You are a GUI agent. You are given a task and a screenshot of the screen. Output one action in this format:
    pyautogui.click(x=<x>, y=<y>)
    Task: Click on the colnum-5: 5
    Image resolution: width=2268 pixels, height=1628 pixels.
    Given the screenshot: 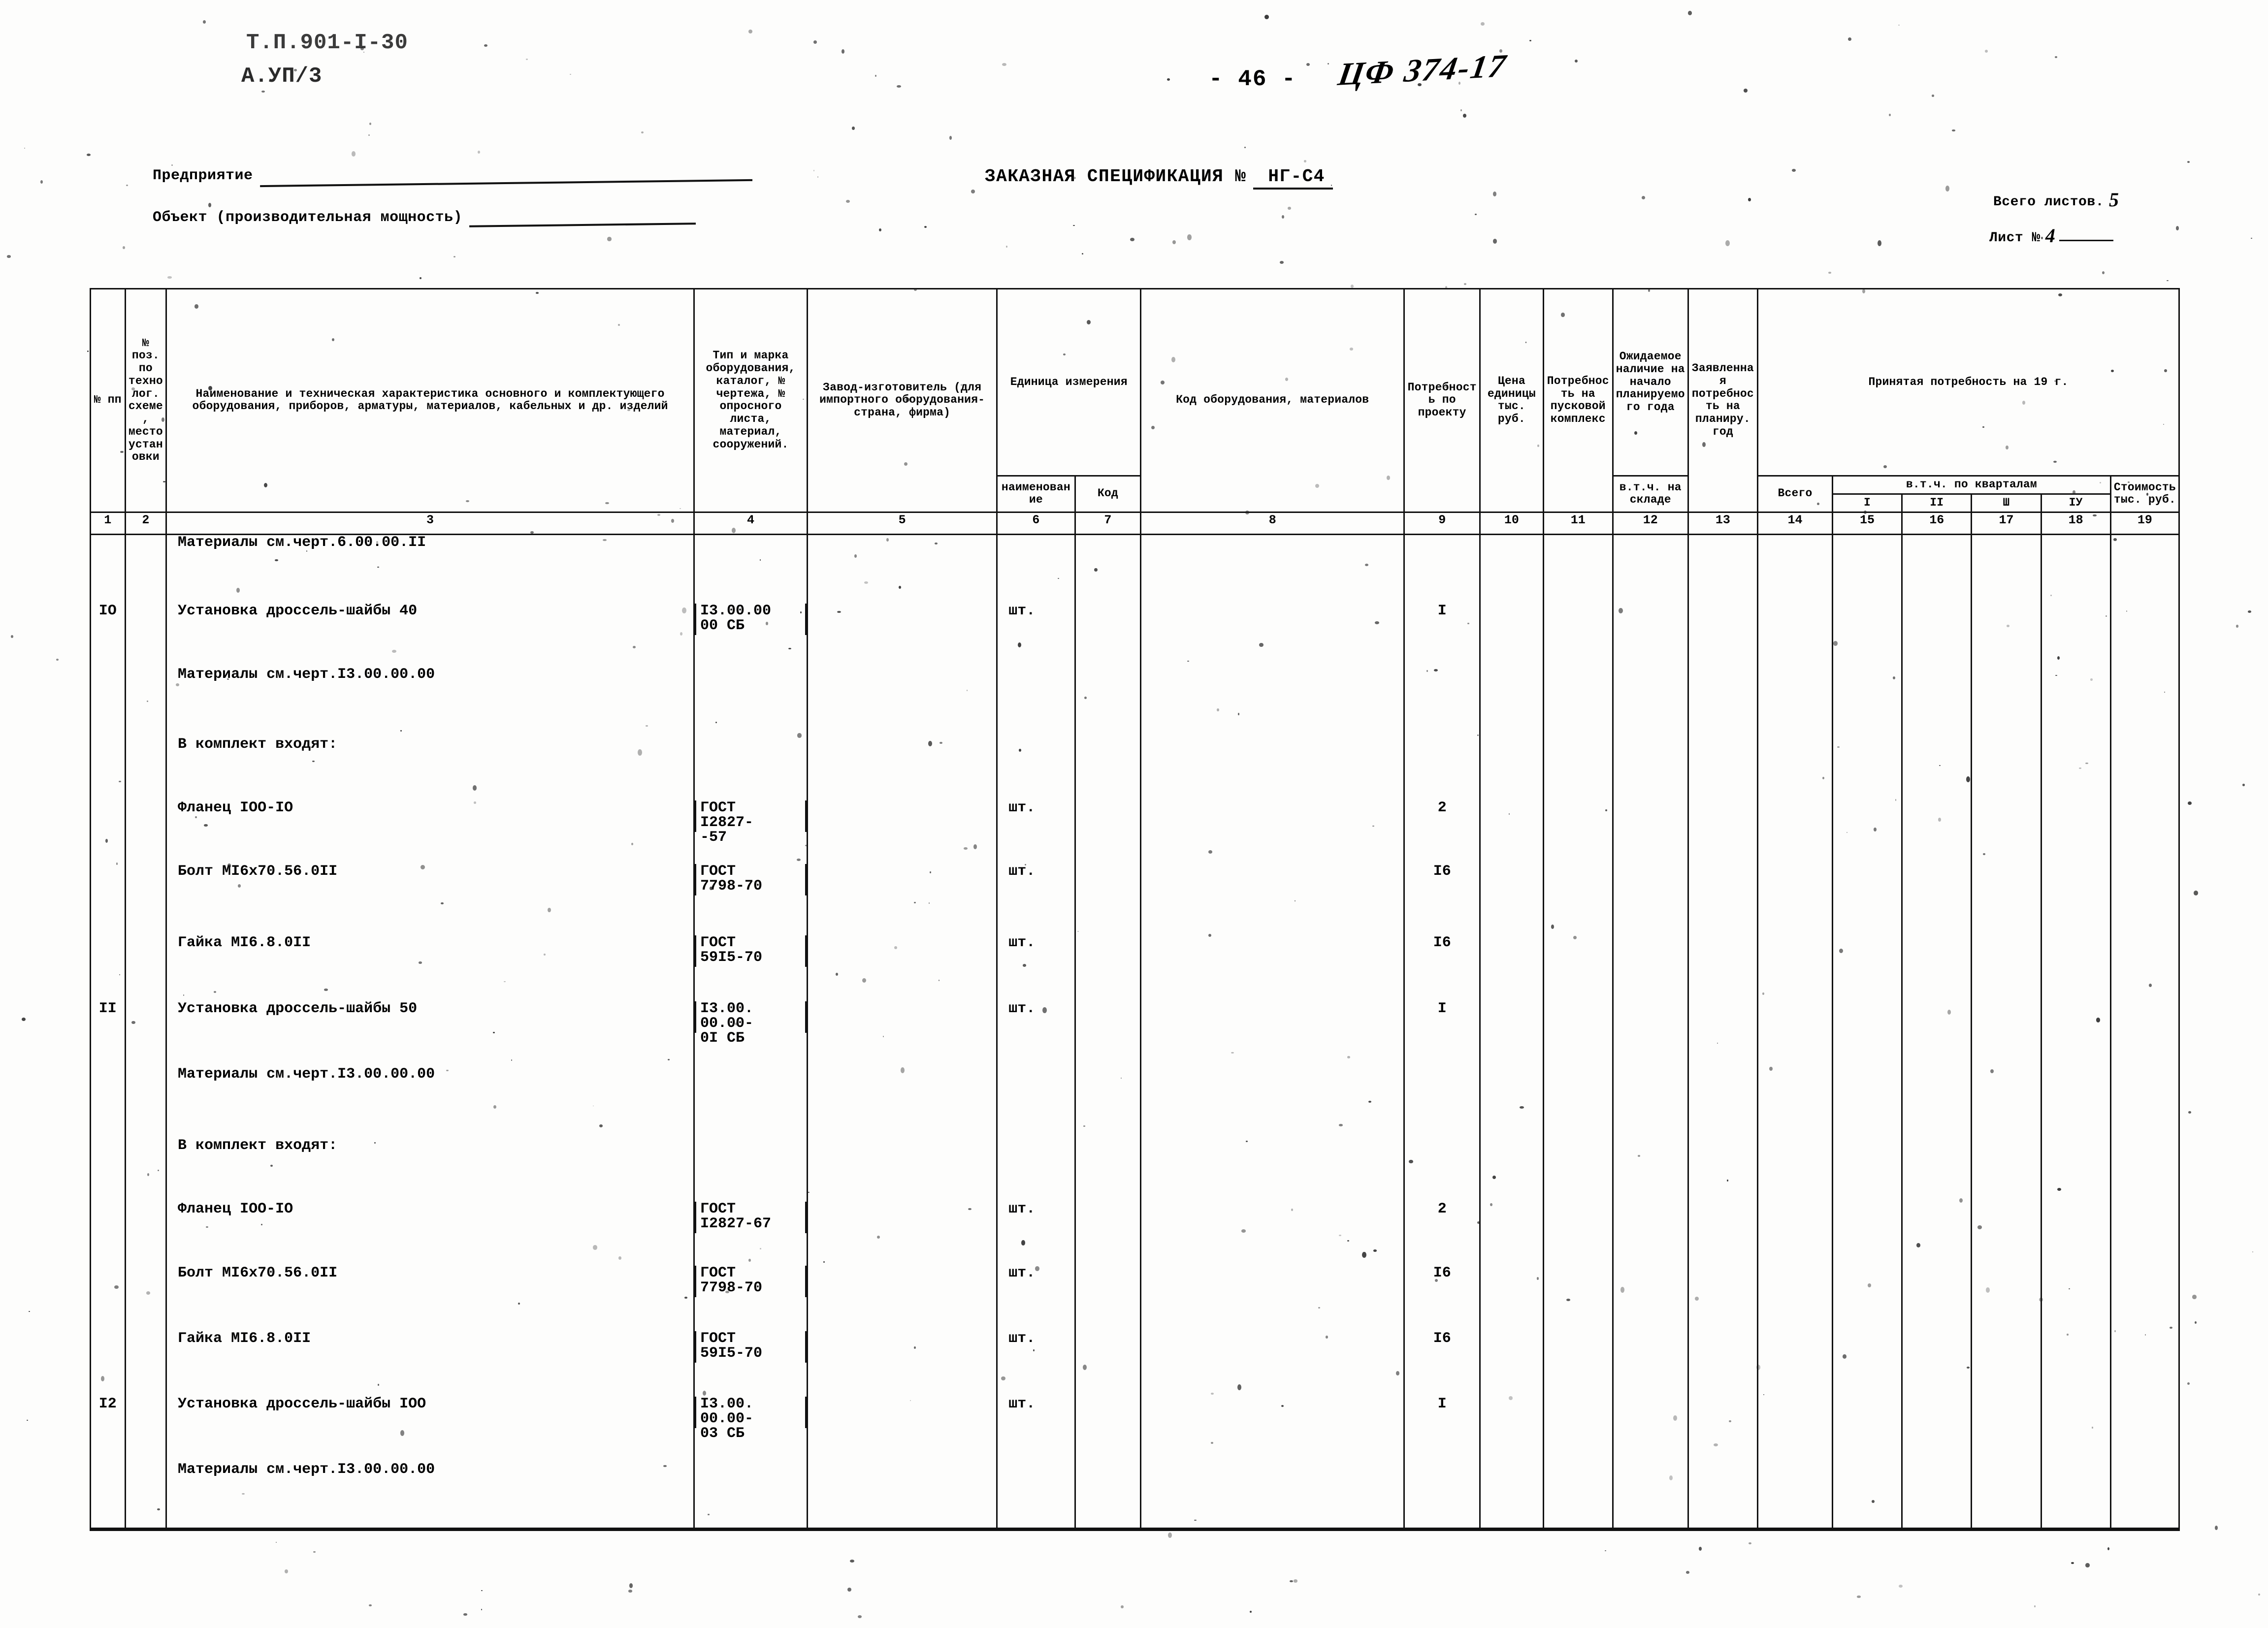 What is the action you would take?
    pyautogui.click(x=903, y=523)
    